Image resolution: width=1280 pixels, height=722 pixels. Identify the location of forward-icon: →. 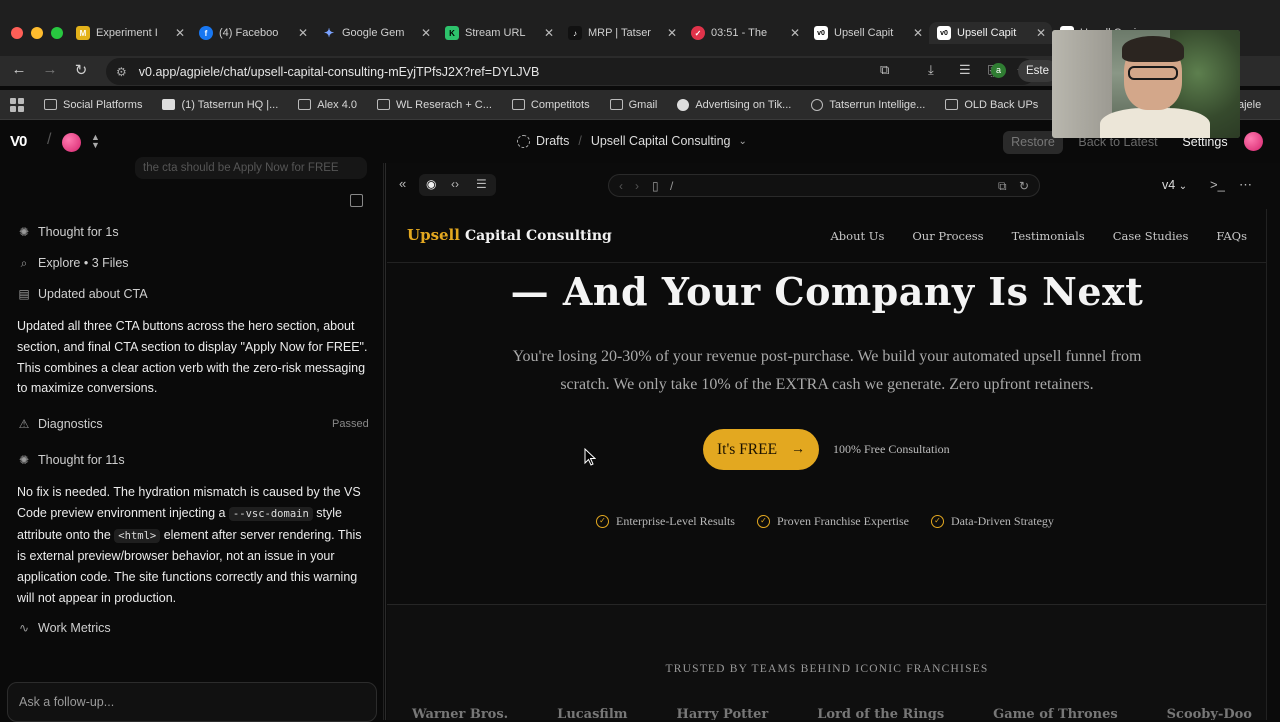
(50, 69).